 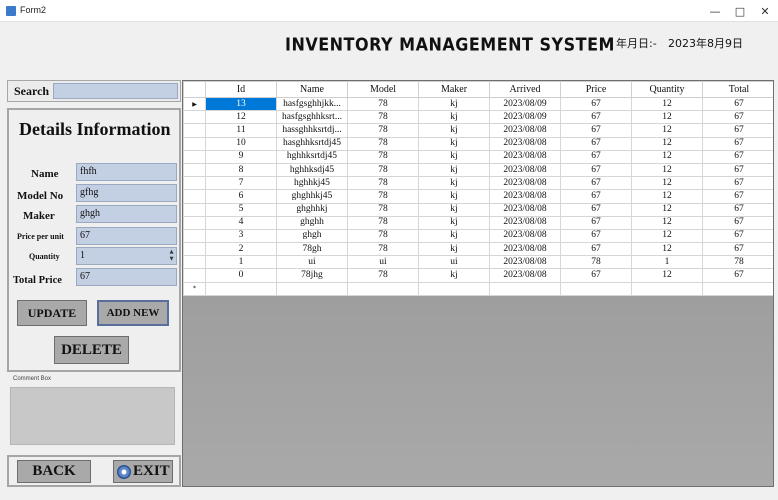 What do you see at coordinates (478, 275) in the screenshot?
I see `table-row: 0 78jhg 78 kj 2023/08/08 67 12 67` at bounding box center [478, 275].